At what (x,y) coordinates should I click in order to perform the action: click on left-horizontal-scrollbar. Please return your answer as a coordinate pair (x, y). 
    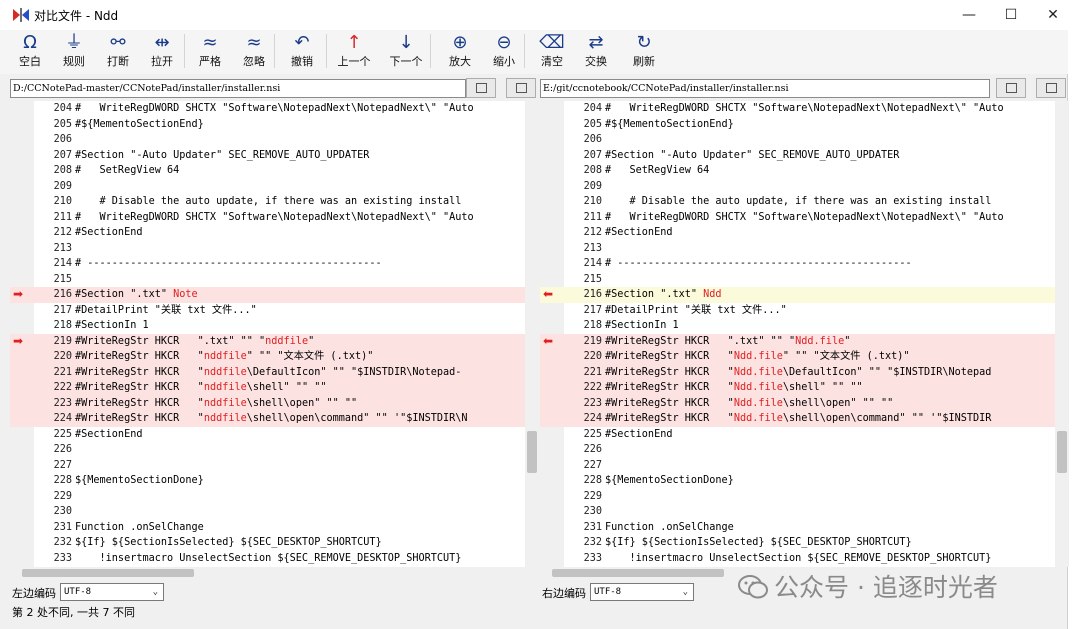
    Looking at the image, I should click on (267, 573).